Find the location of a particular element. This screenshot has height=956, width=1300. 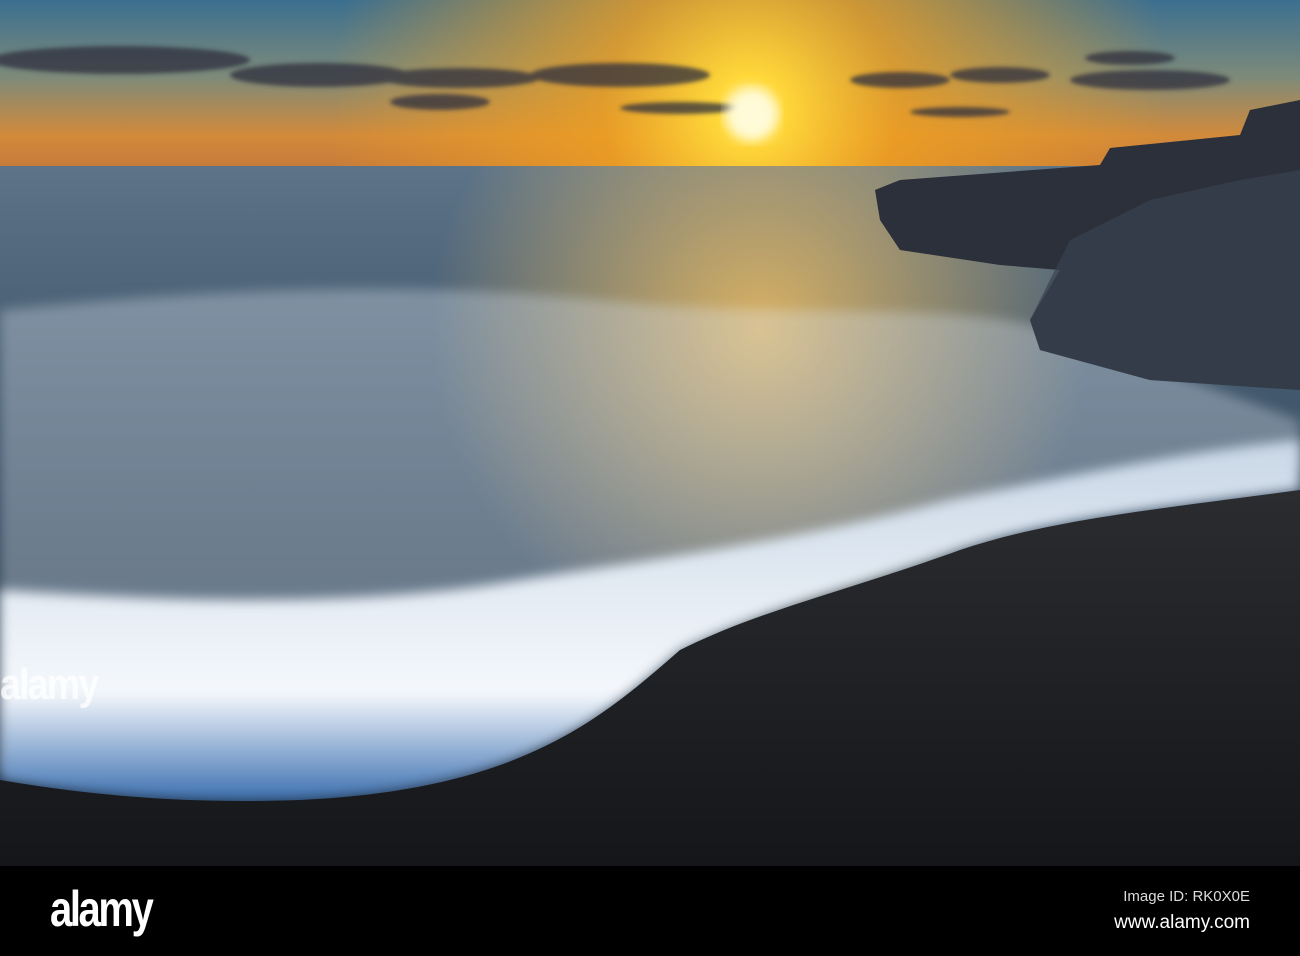

watermark: alamy is located at coordinates (49, 684).